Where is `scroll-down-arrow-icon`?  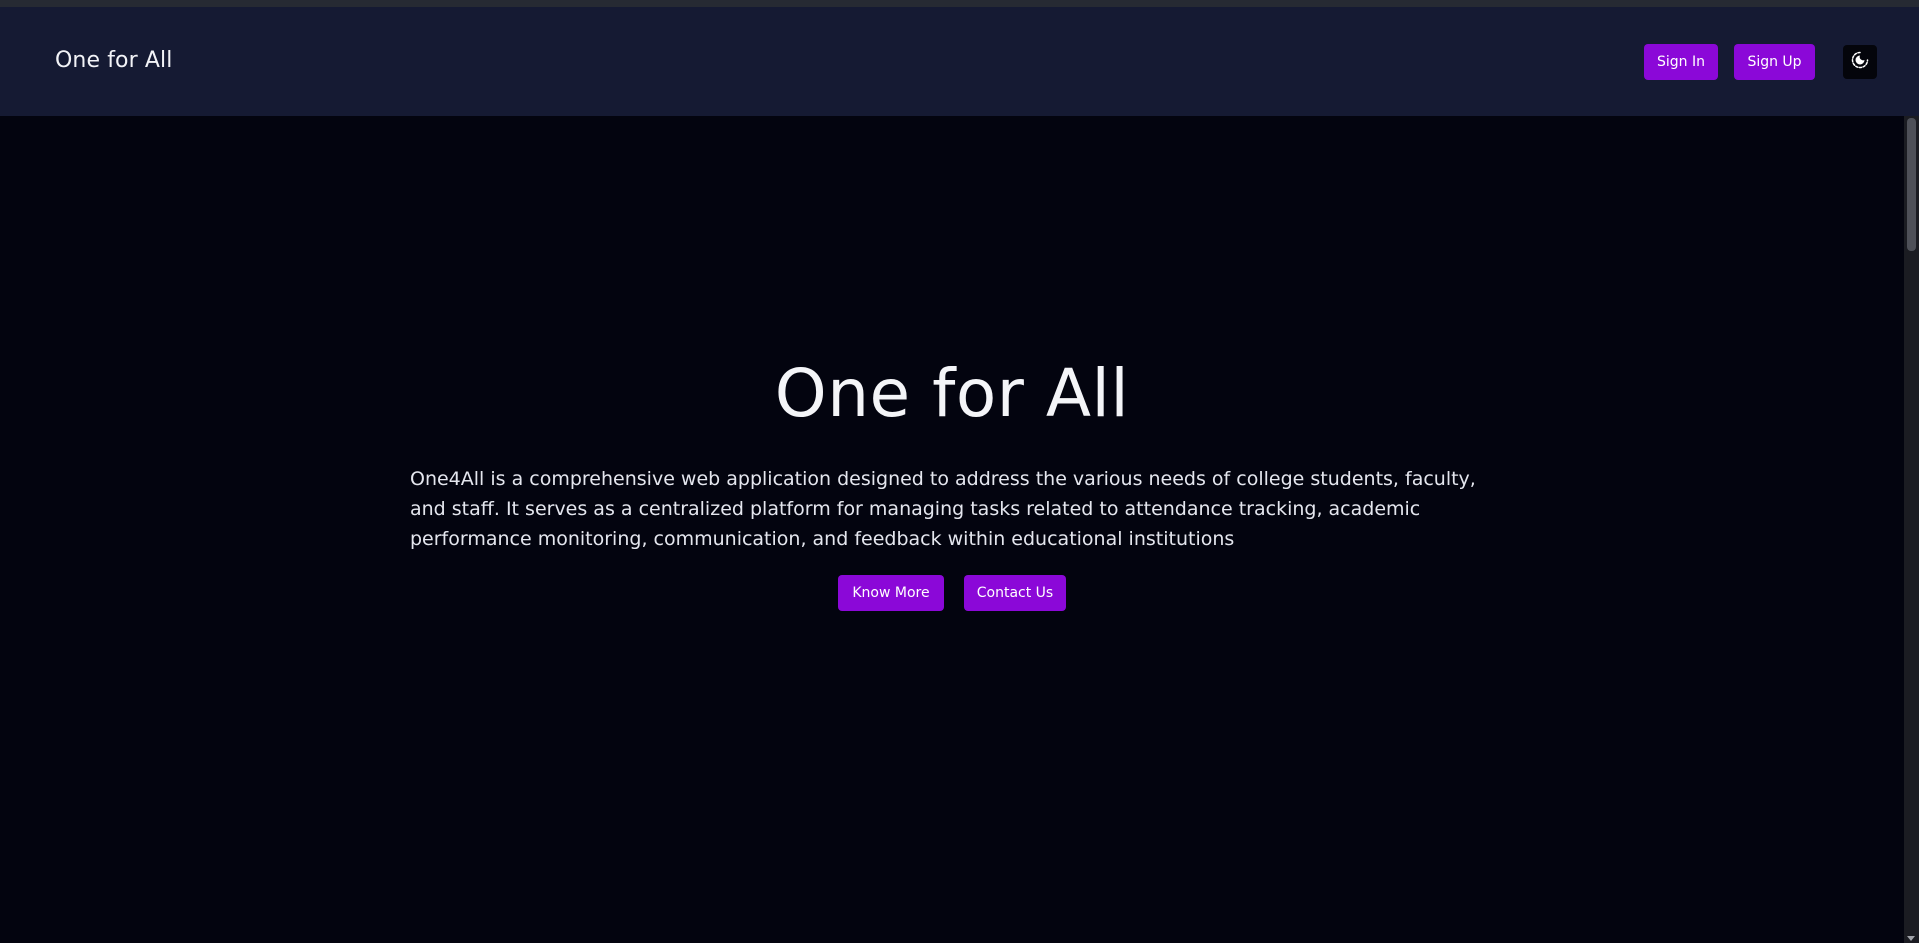
scroll-down-arrow-icon is located at coordinates (1911, 938).